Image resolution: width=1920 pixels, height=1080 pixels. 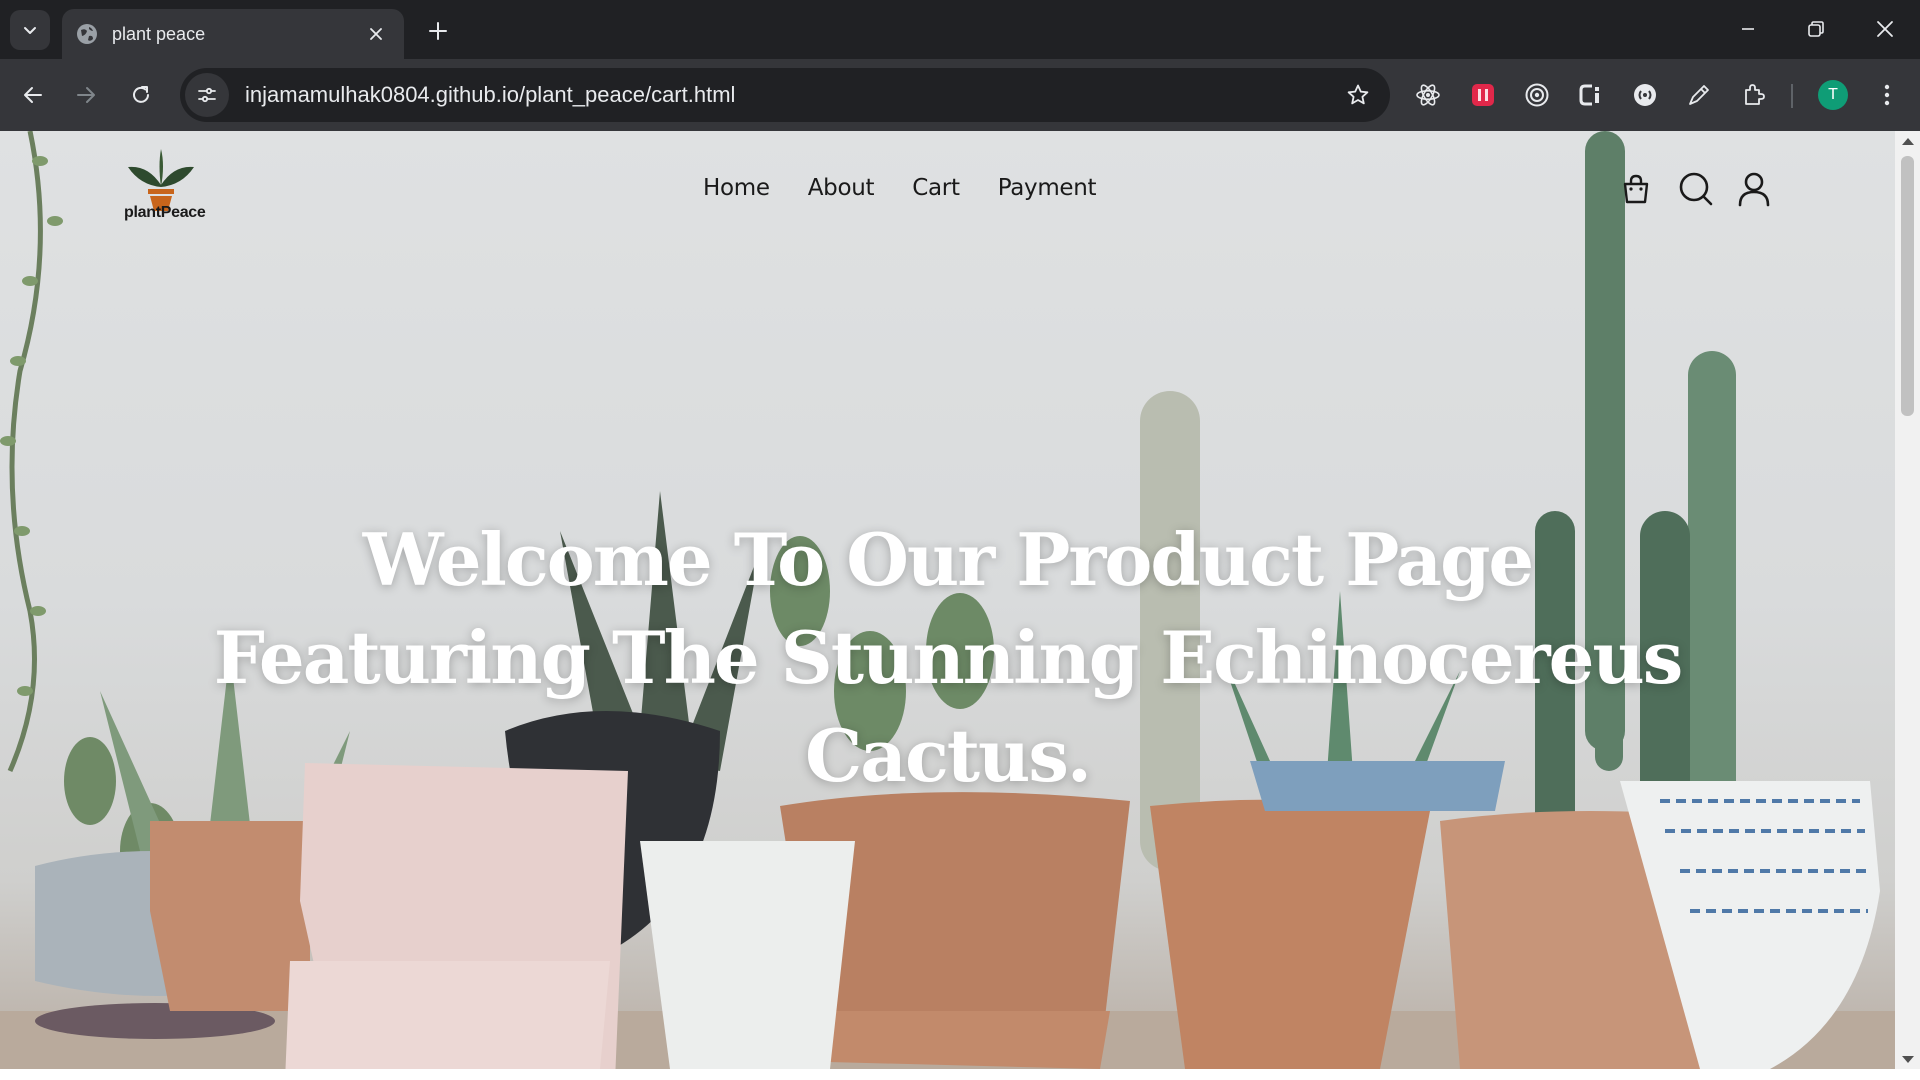 I want to click on bookmark-button, so click(x=1358, y=95).